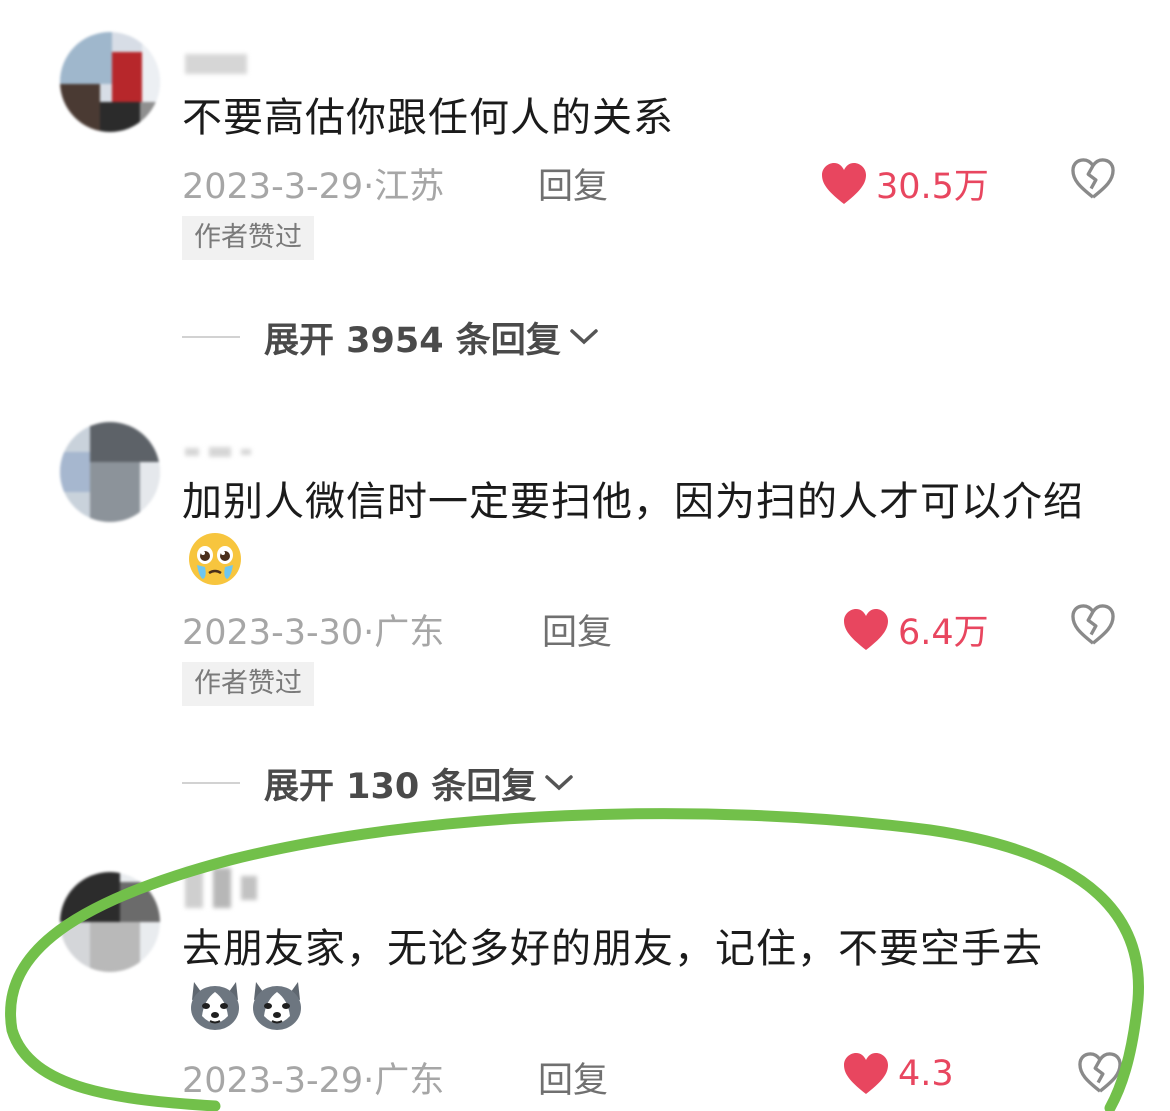  I want to click on like-count: 30.5万, so click(932, 187).